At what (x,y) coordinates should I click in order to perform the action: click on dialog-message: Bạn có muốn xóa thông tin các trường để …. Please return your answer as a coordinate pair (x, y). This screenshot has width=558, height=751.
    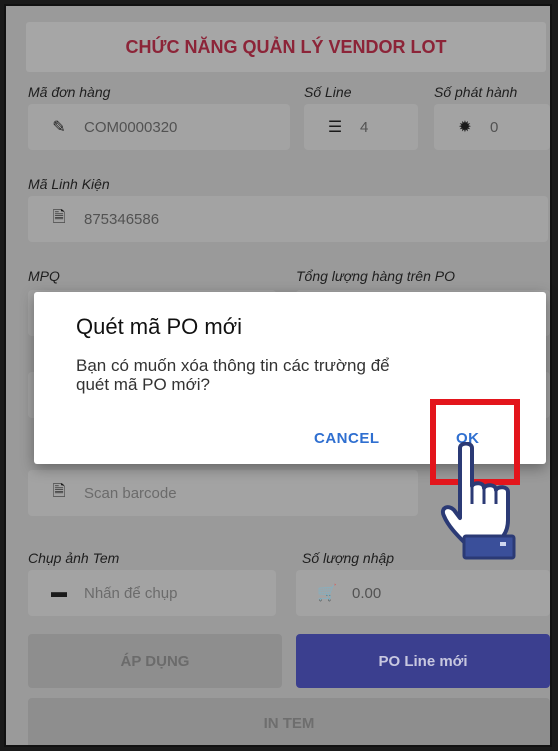
    Looking at the image, I should click on (233, 375).